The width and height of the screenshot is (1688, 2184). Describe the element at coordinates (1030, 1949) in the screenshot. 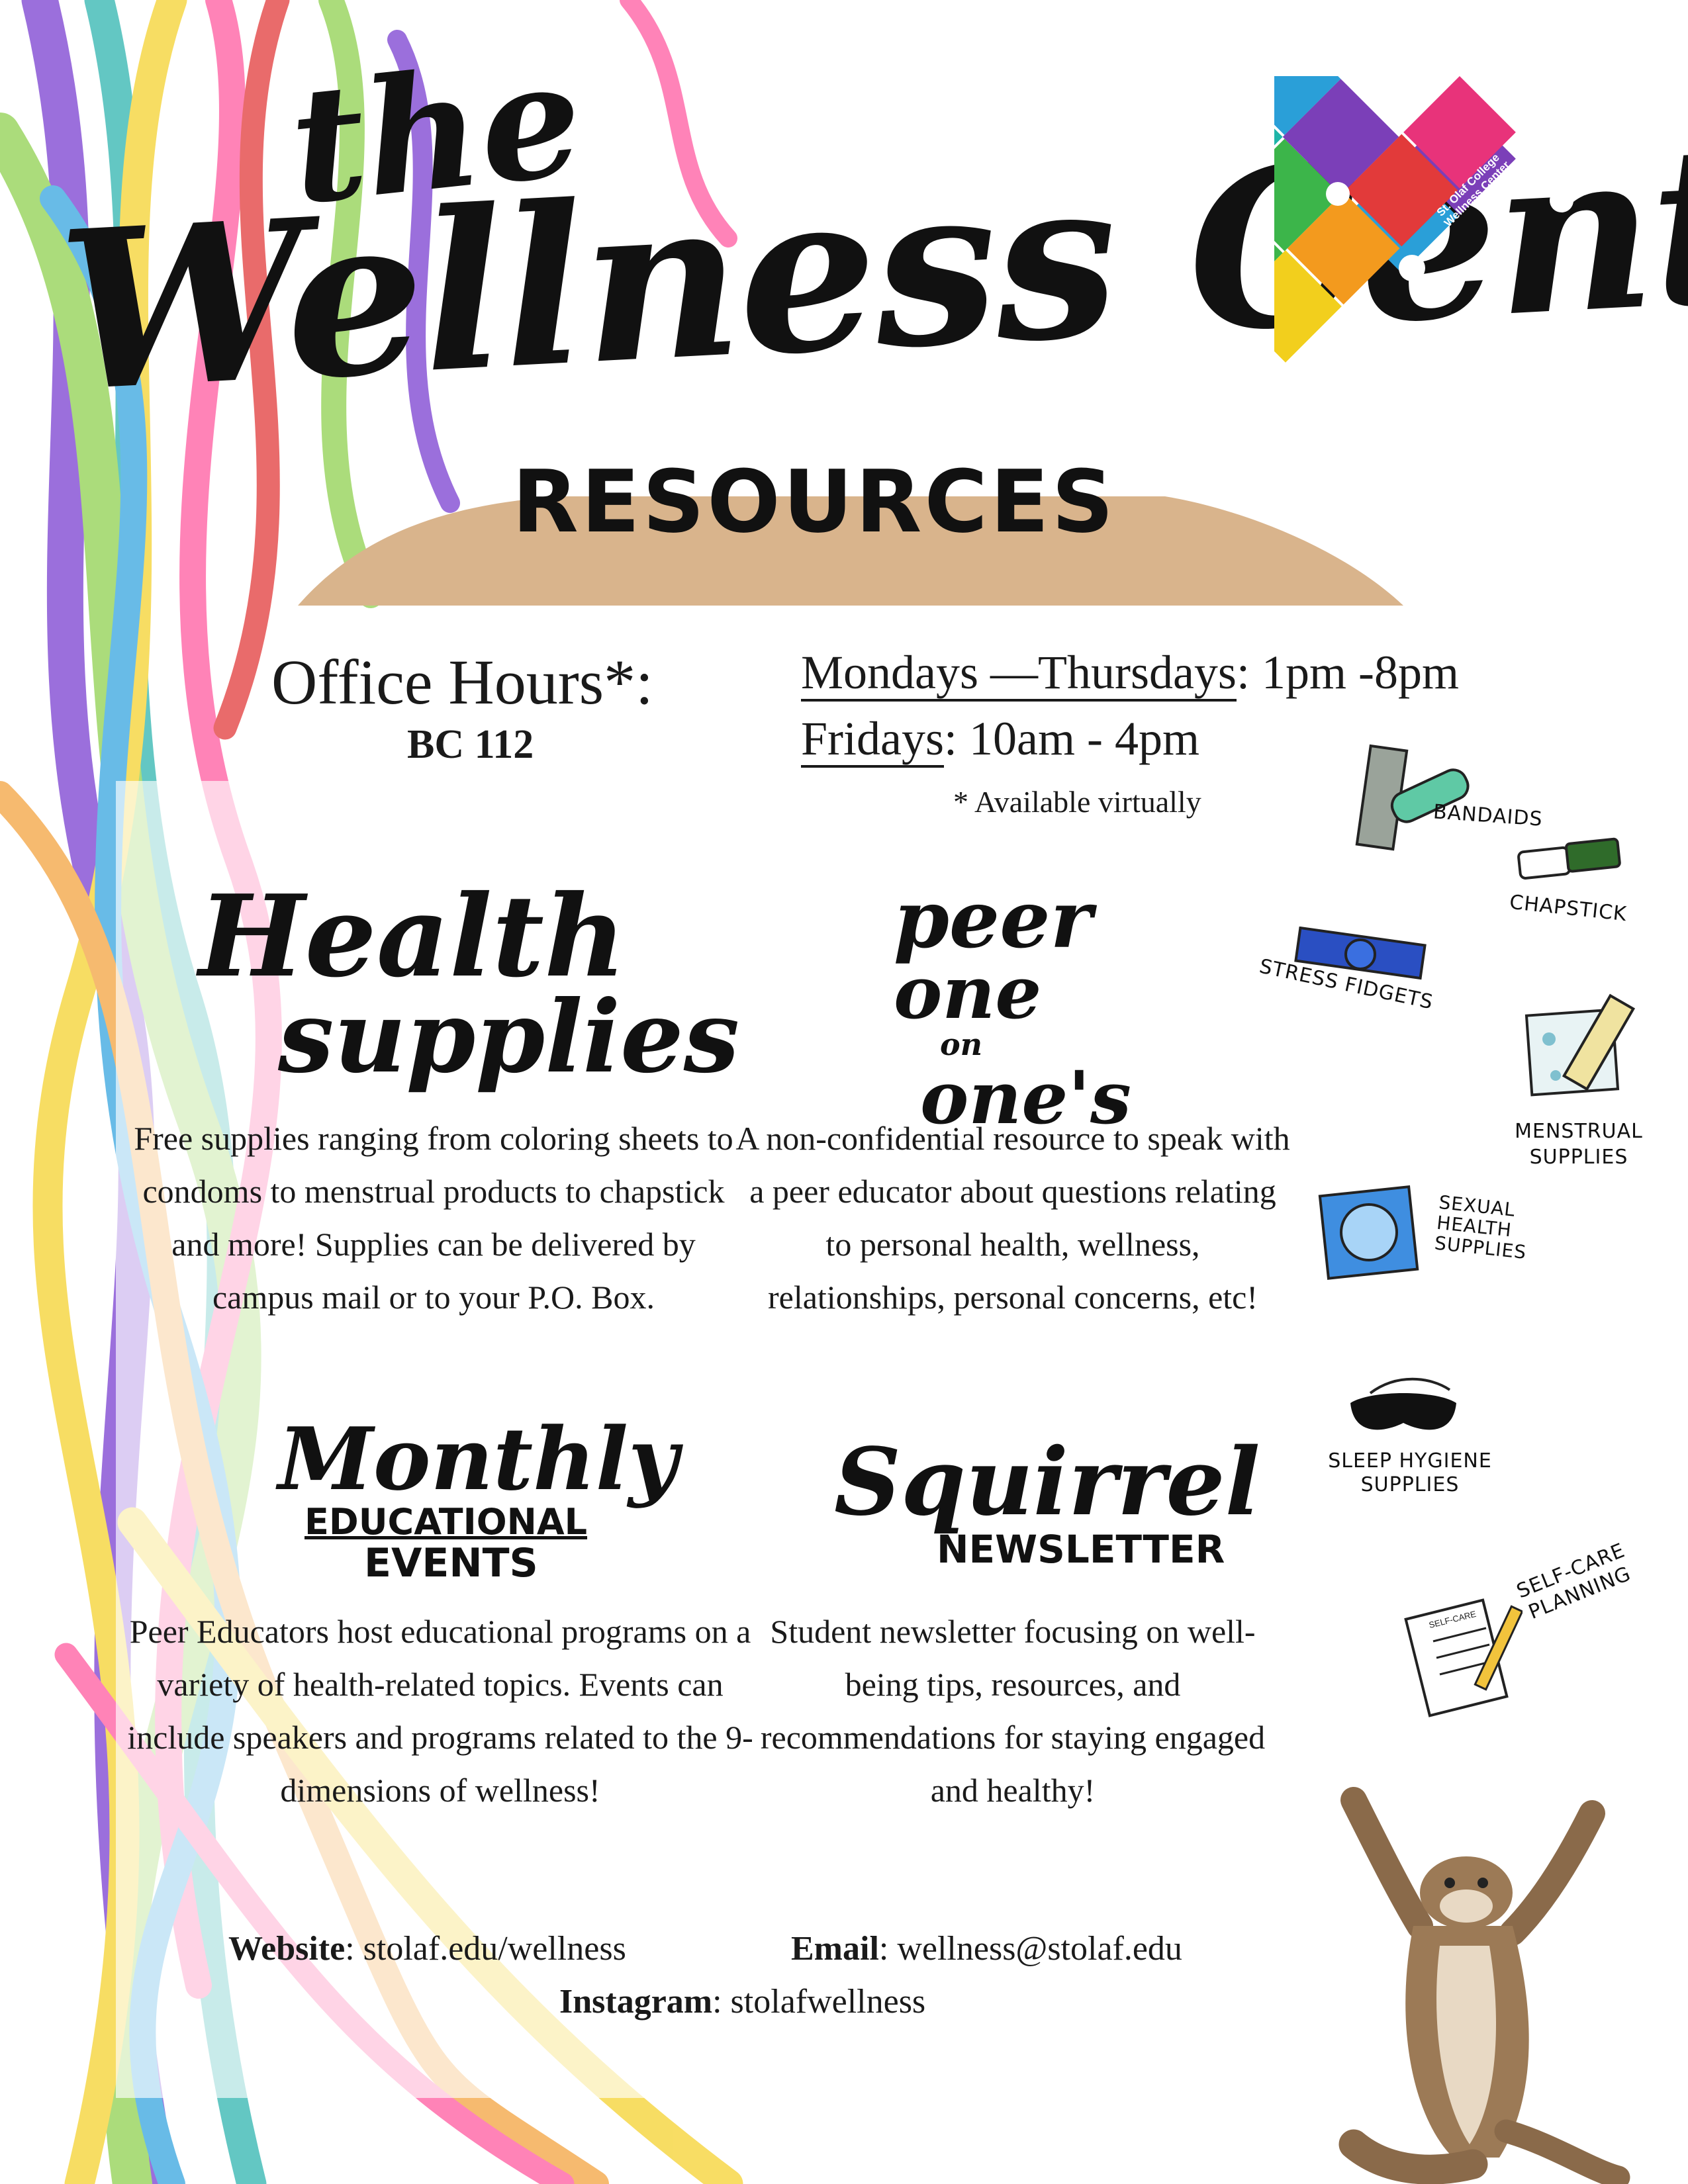

I see `email-link: : wellness@stolaf.edu` at that location.